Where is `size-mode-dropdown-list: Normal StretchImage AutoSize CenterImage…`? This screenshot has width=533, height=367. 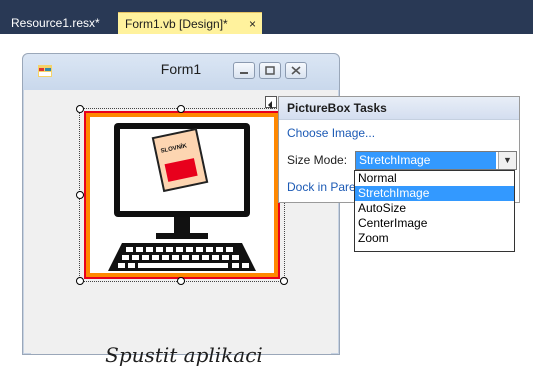 size-mode-dropdown-list: Normal StretchImage AutoSize CenterImage… is located at coordinates (434, 211).